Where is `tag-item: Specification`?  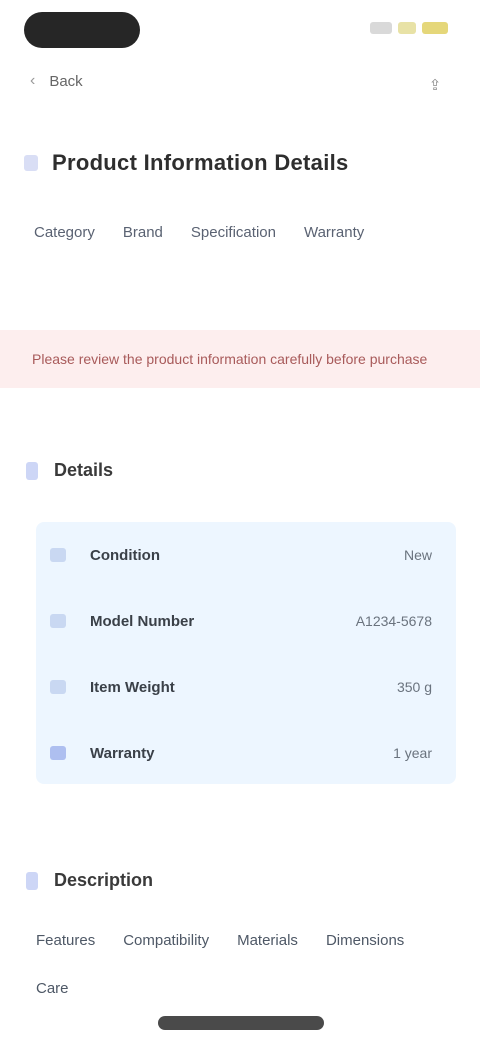
tag-item: Specification is located at coordinates (233, 233).